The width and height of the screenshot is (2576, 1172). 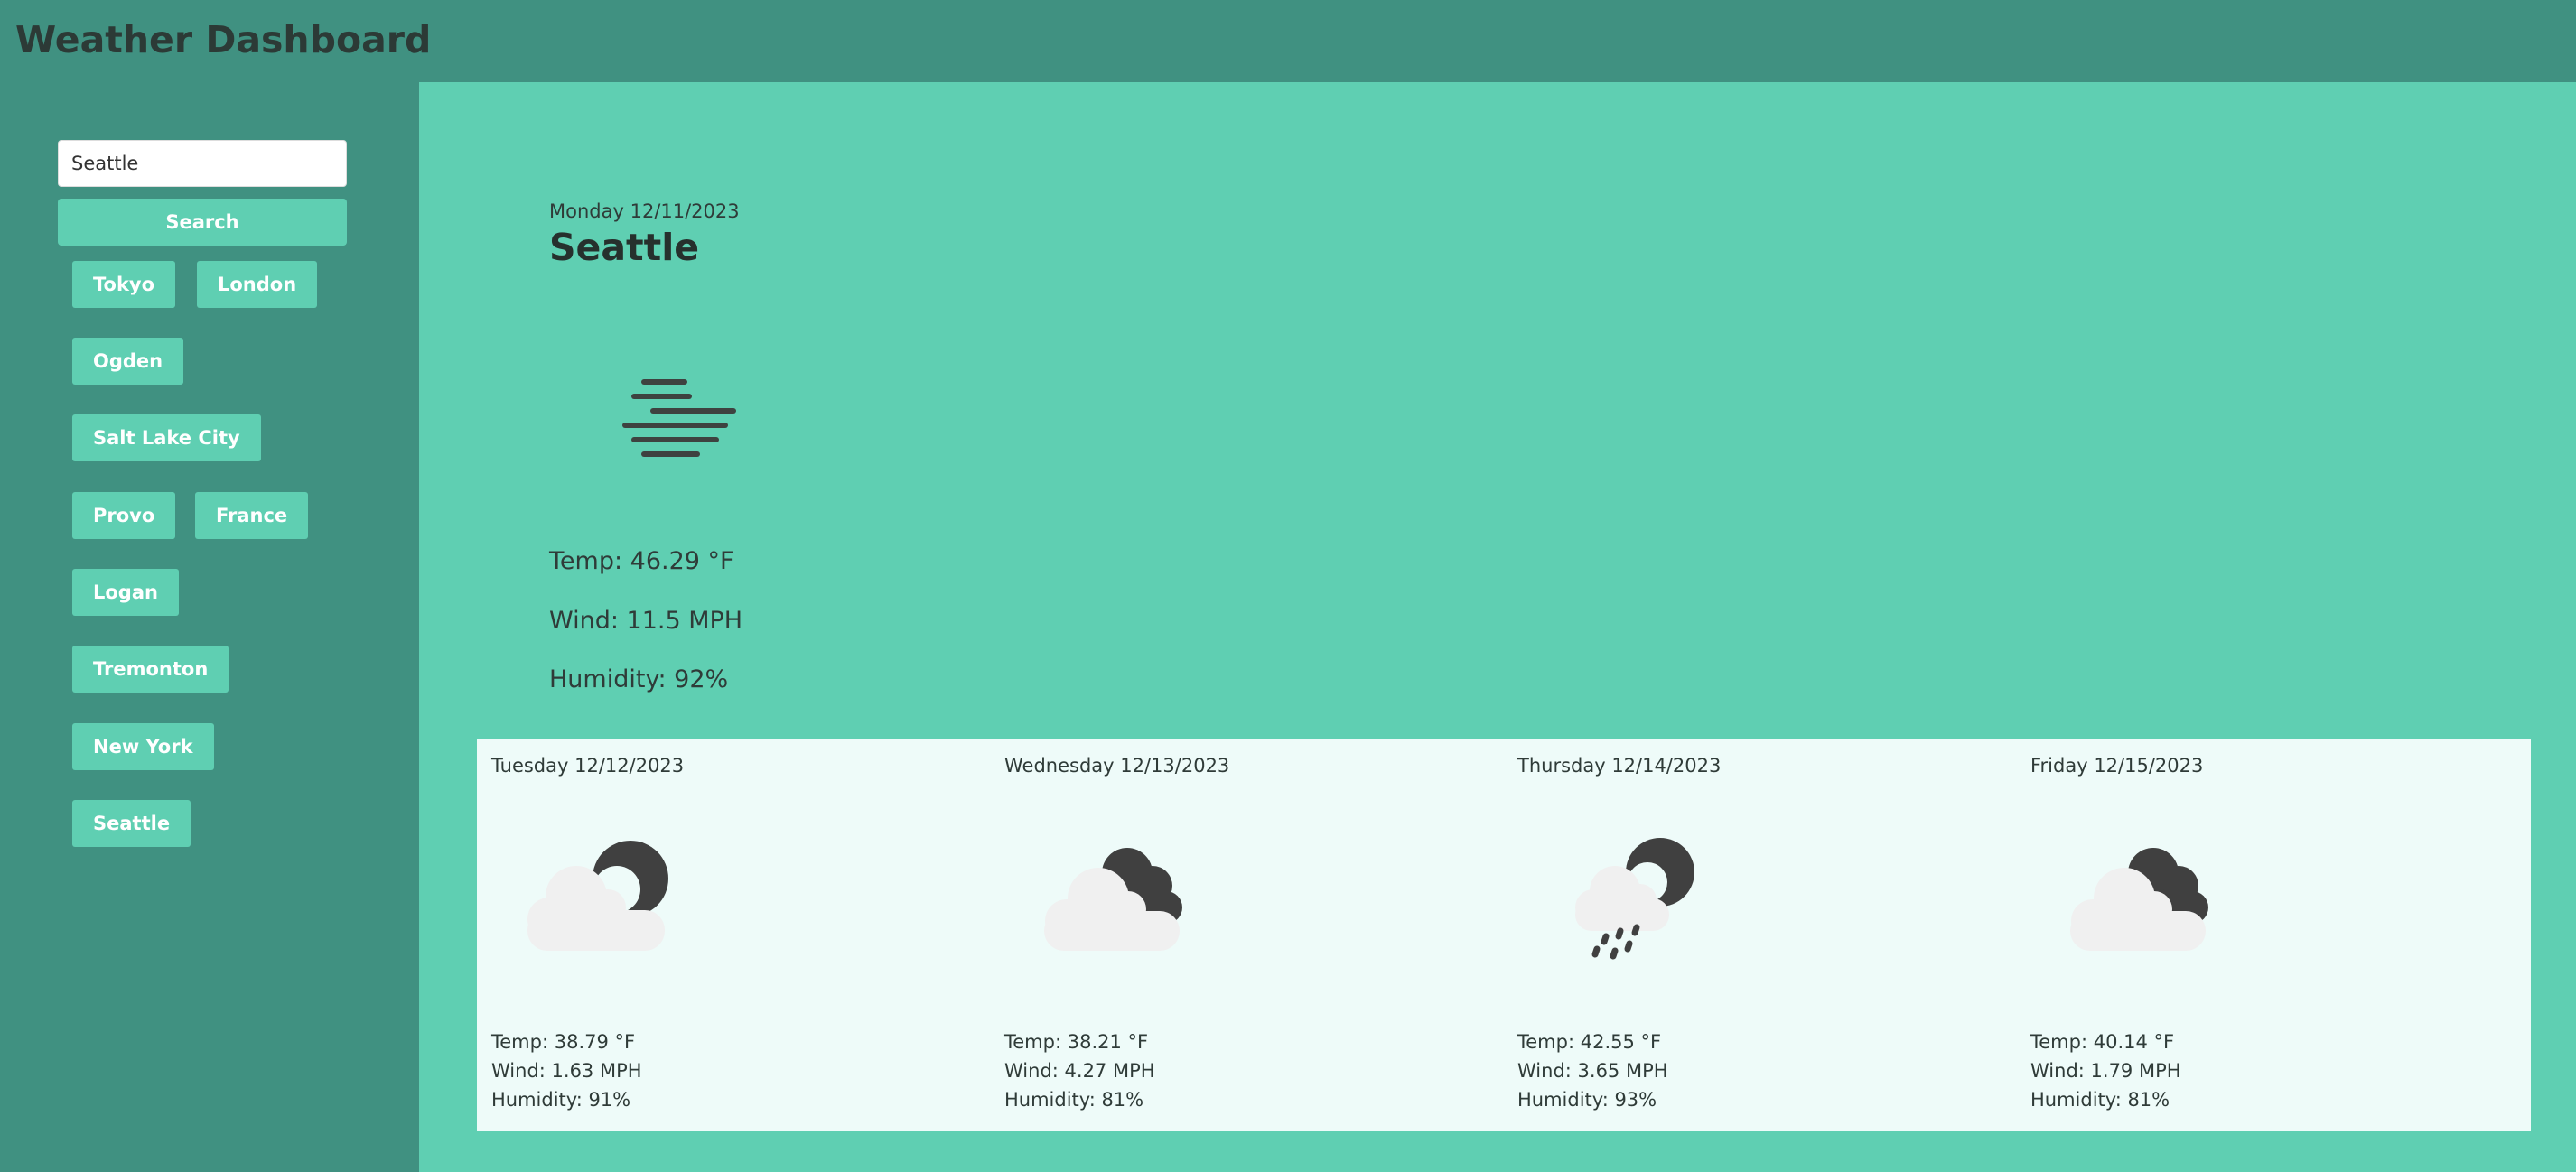 What do you see at coordinates (124, 515) in the screenshot?
I see `history-city-button: Provo` at bounding box center [124, 515].